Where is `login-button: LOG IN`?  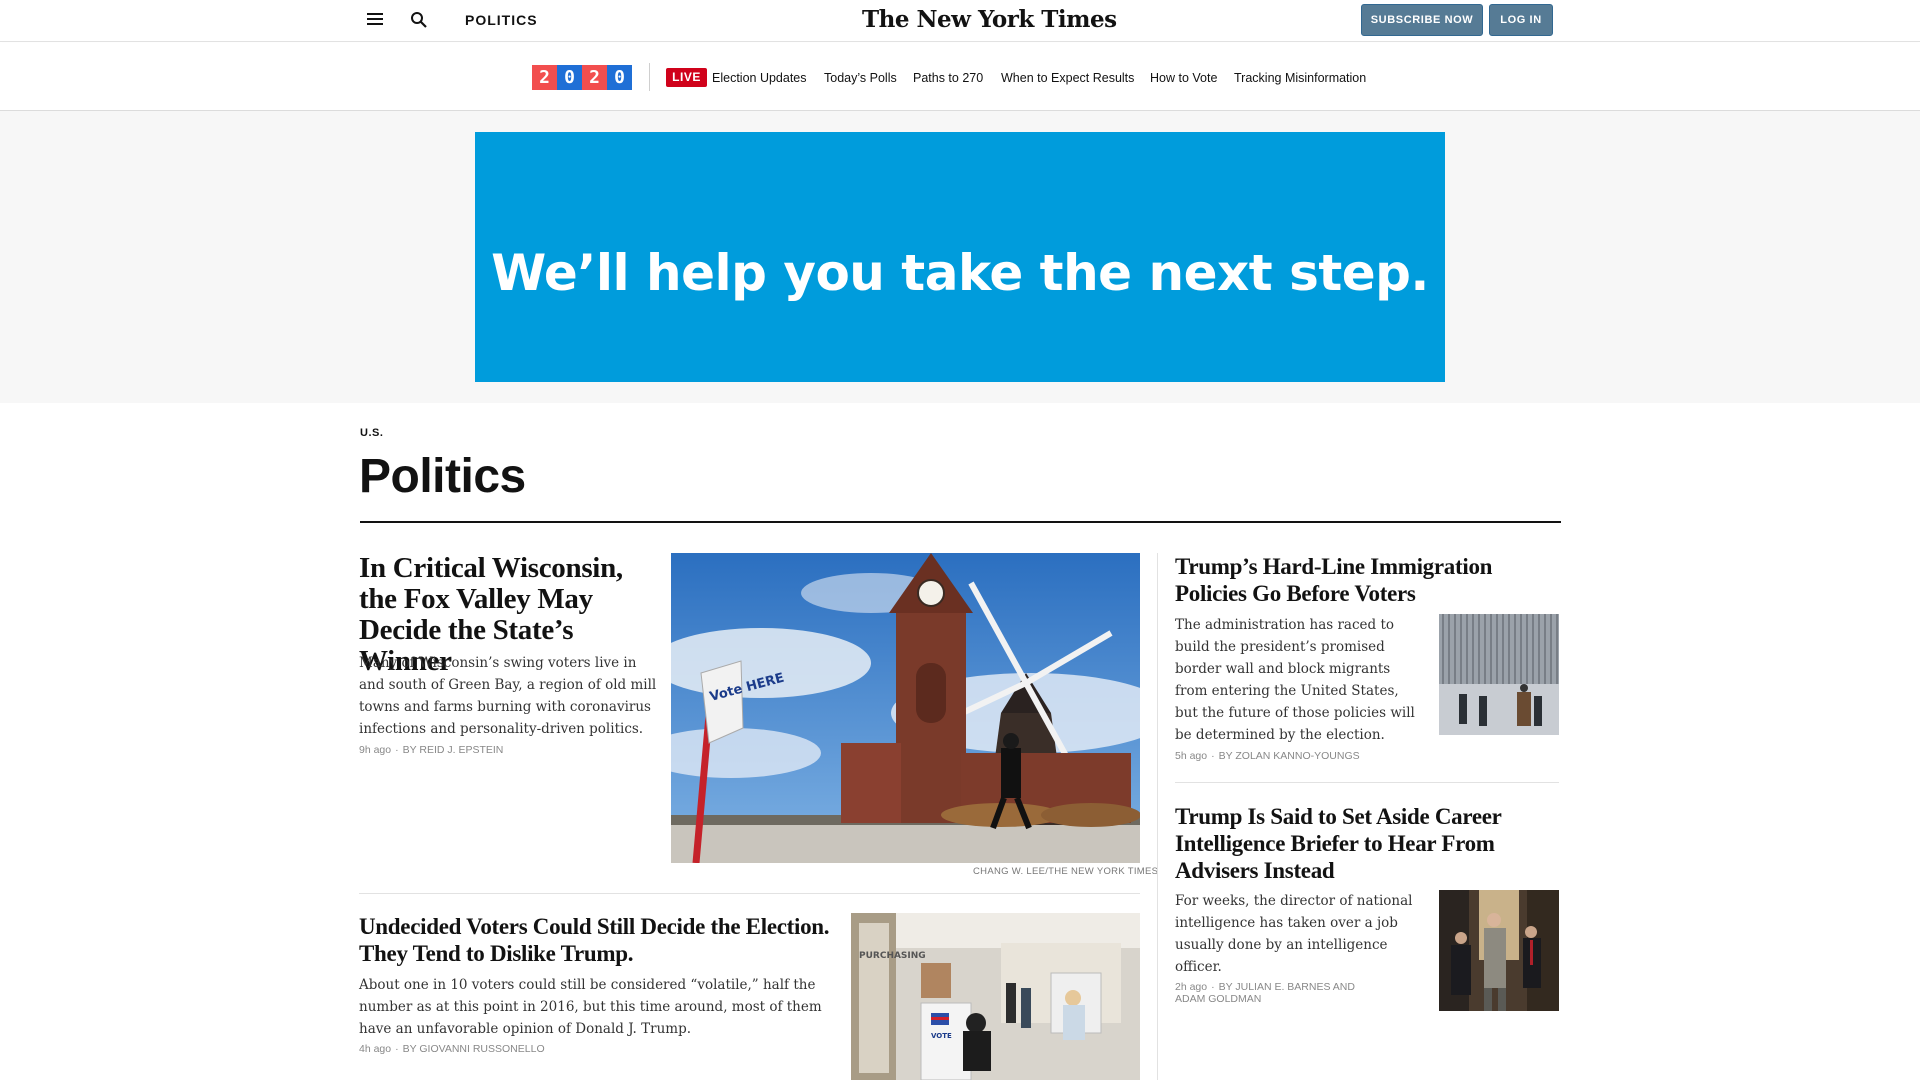
login-button: LOG IN is located at coordinates (1521, 20).